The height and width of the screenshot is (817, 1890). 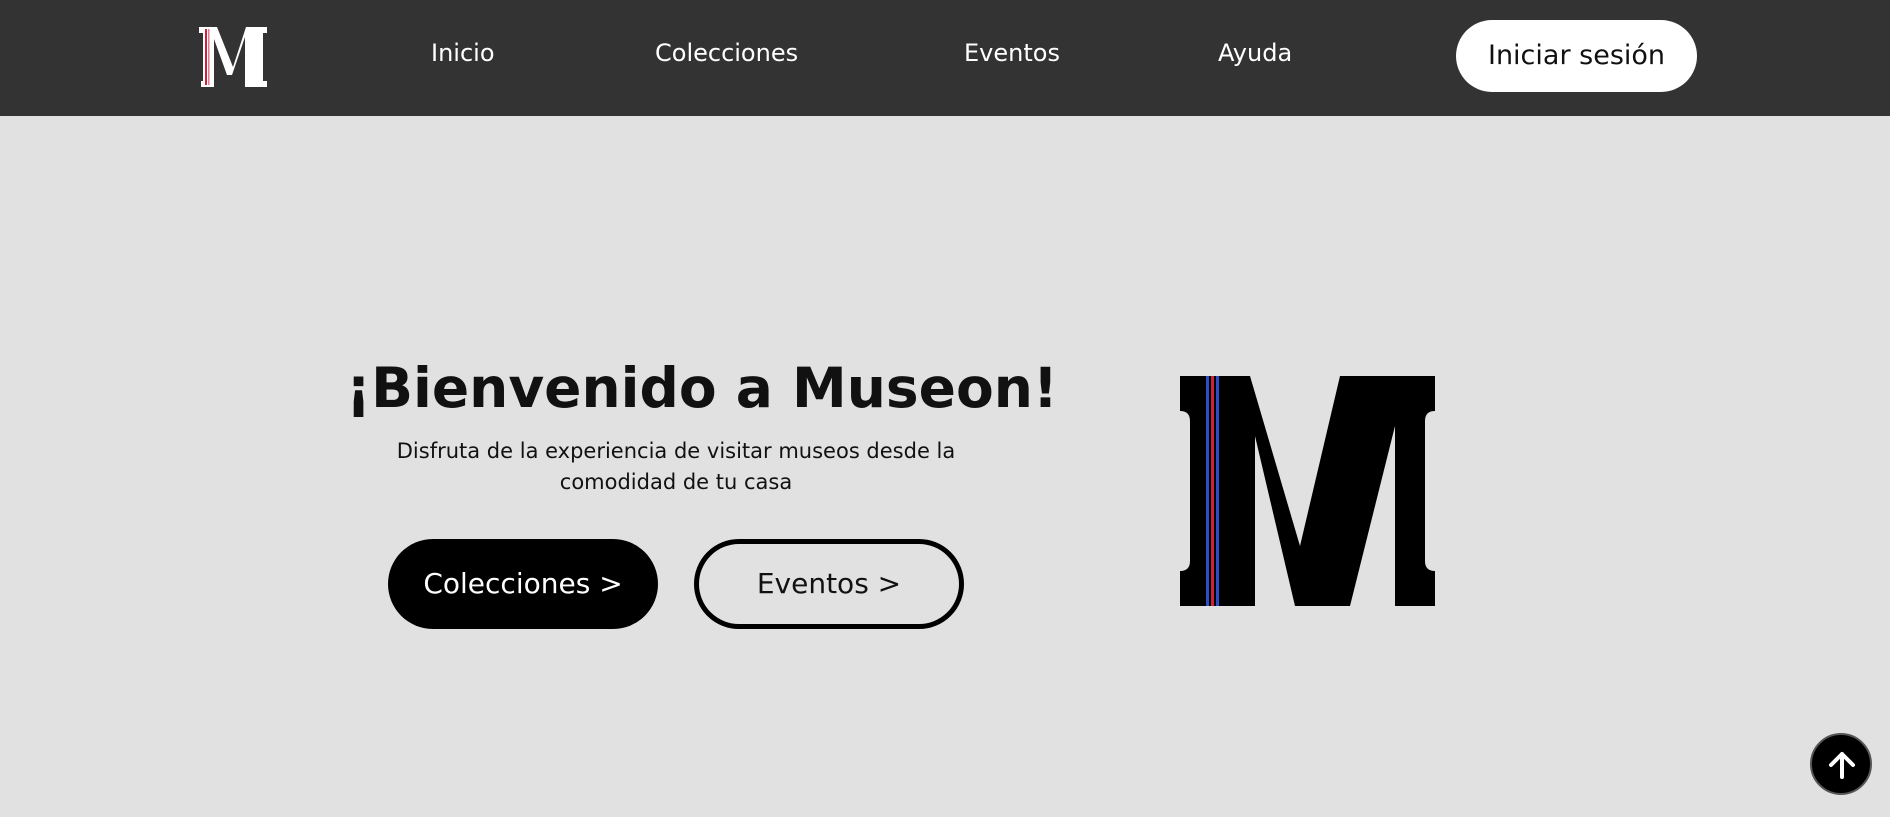 What do you see at coordinates (702, 388) in the screenshot?
I see `hero-title: ¡Bienvenido a Museon!` at bounding box center [702, 388].